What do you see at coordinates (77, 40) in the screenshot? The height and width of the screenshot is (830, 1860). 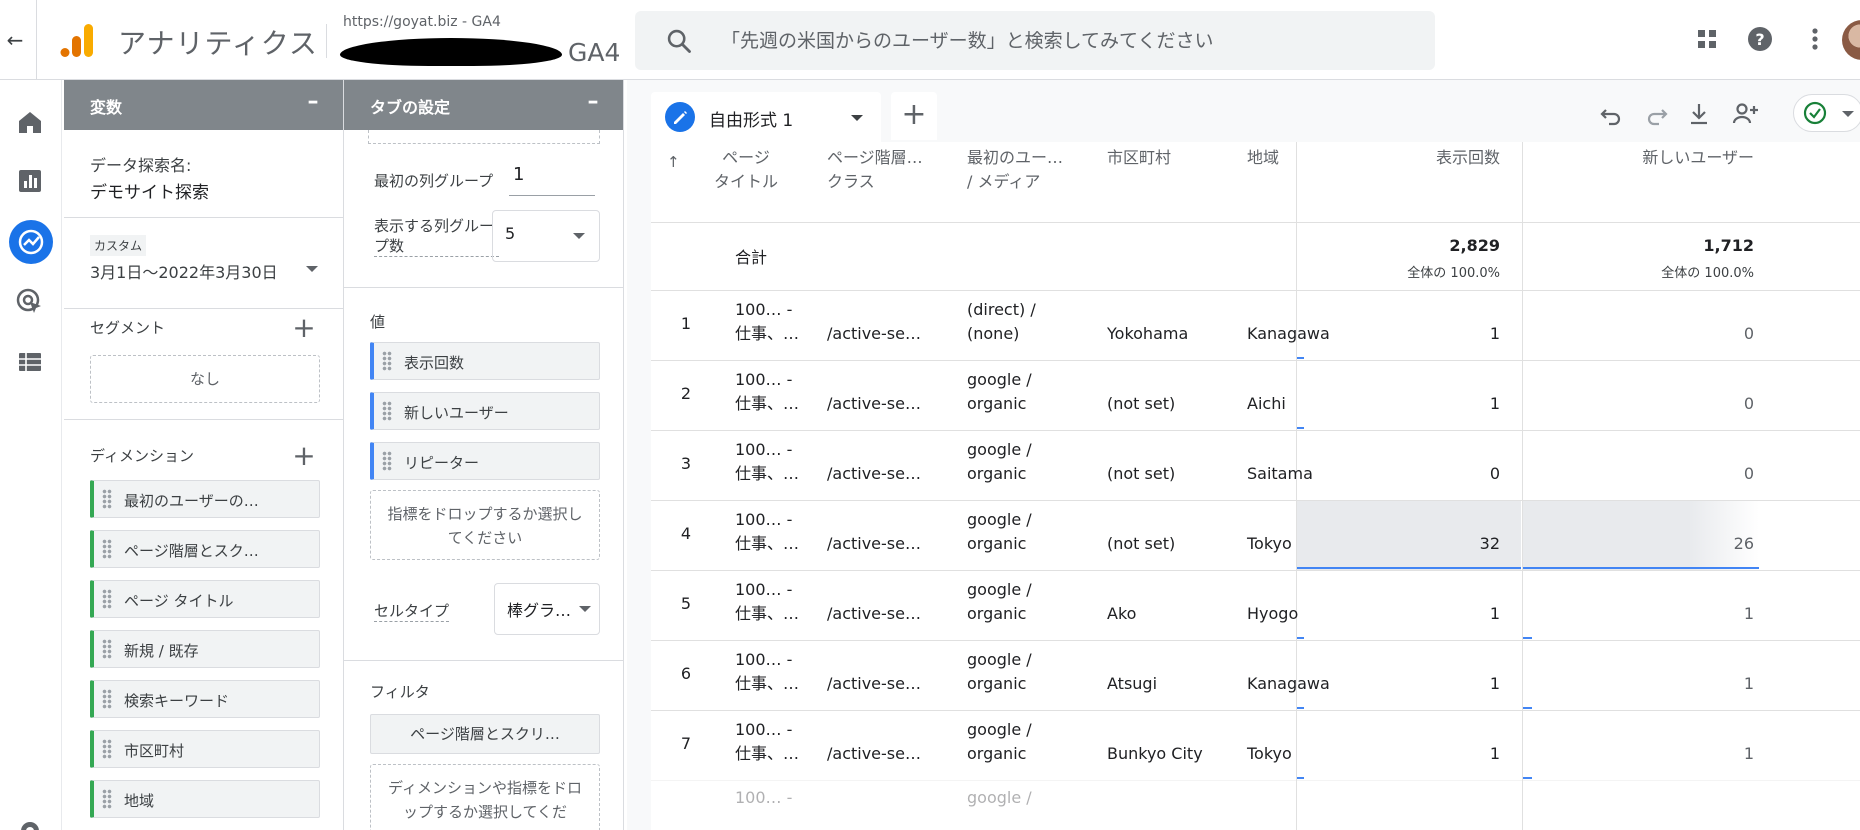 I see `analytics-logo-icon` at bounding box center [77, 40].